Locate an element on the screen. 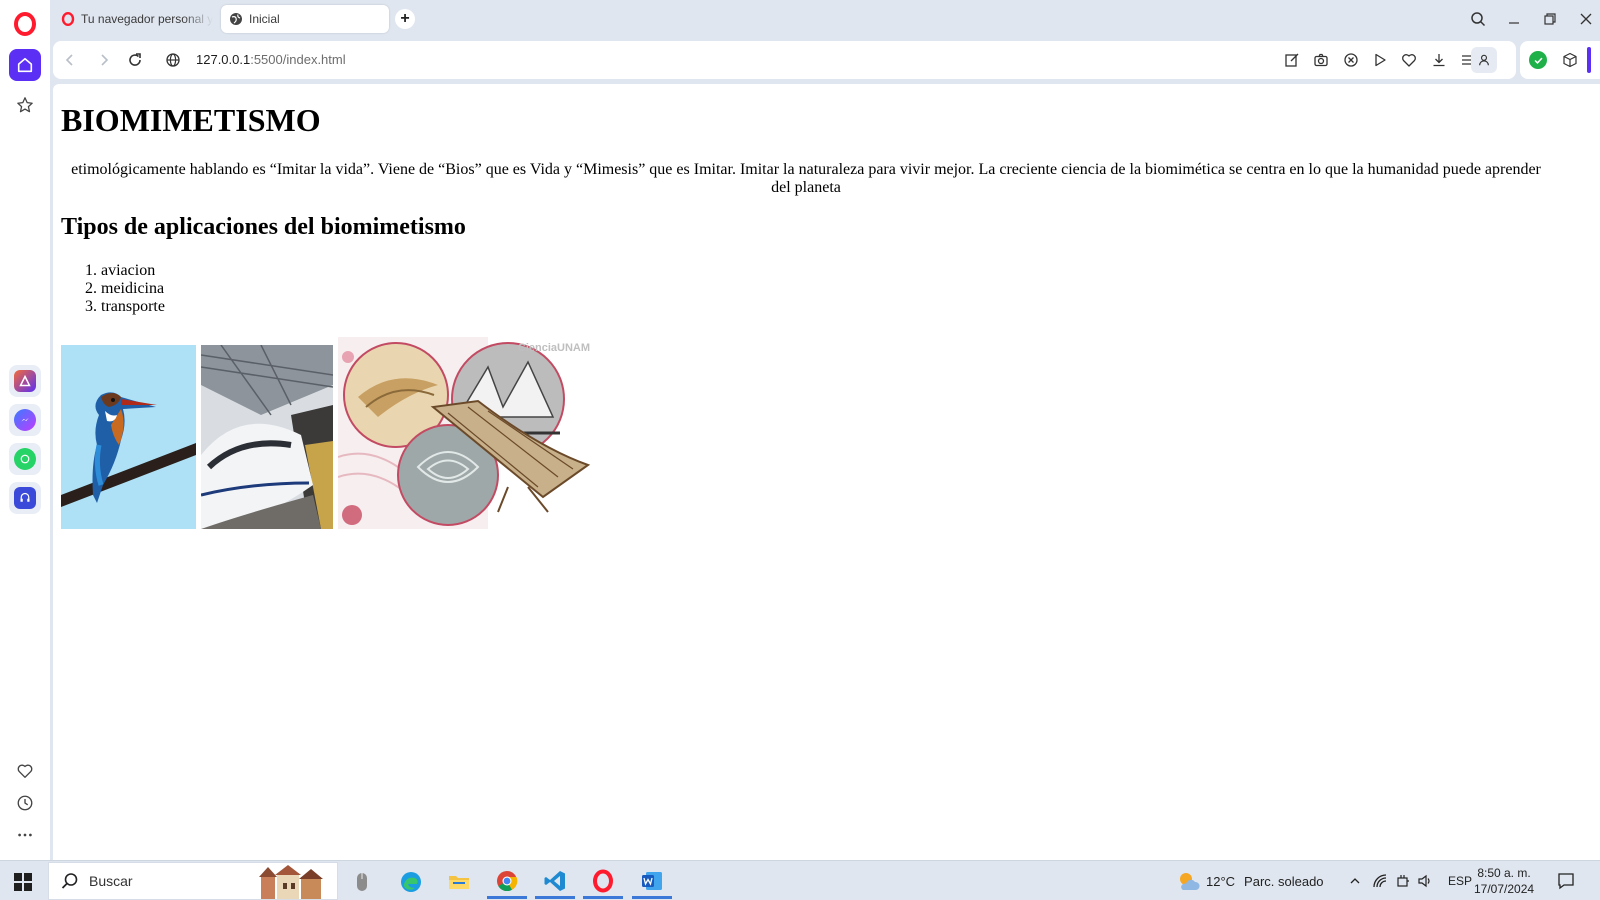 The height and width of the screenshot is (900, 1600). kingfisher-bird-photo is located at coordinates (128, 437).